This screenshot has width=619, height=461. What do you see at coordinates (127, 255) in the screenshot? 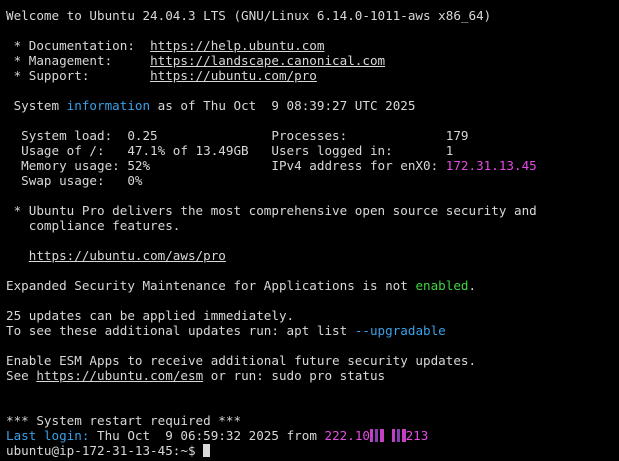
I see `ubuntu-pro-link: https://ubuntu.com/aws/pro` at bounding box center [127, 255].